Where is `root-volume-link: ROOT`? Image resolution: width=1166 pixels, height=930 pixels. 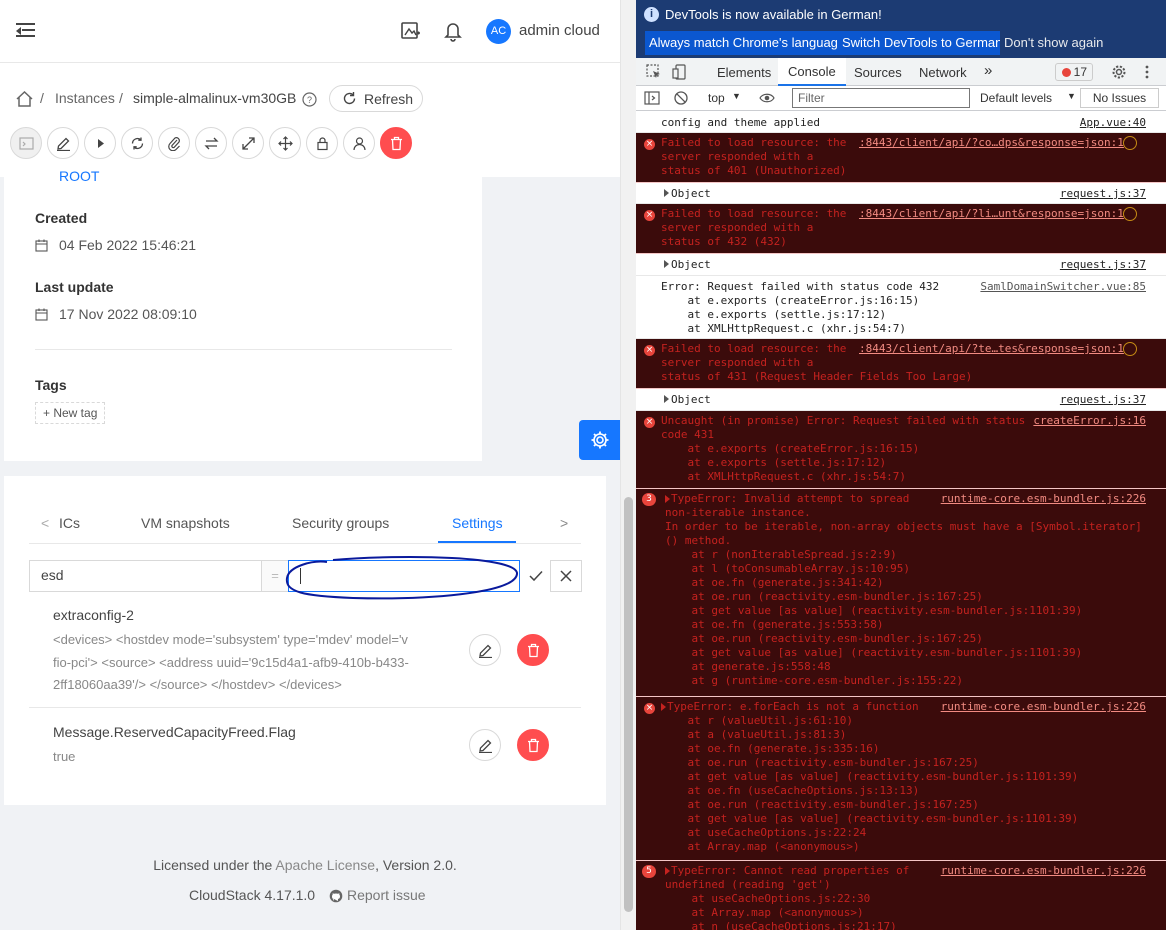 root-volume-link: ROOT is located at coordinates (79, 176).